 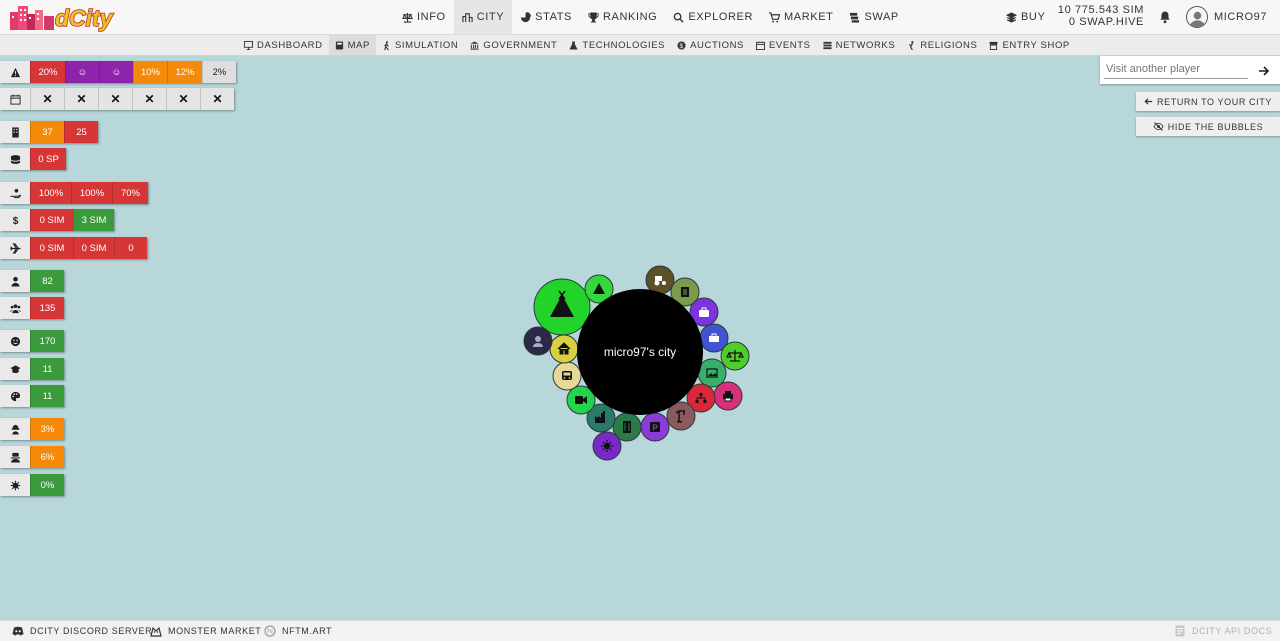 I want to click on footer-monster-market-link: Monster Market, so click(x=205, y=631).